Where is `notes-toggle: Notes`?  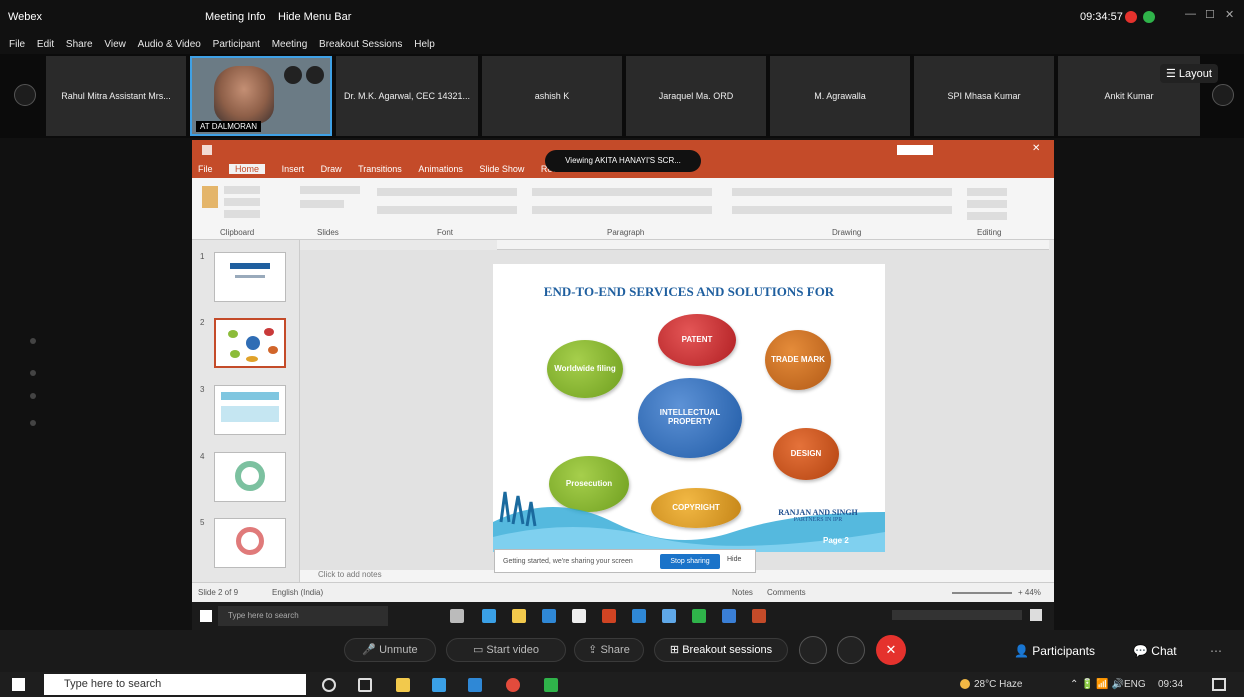 notes-toggle: Notes is located at coordinates (742, 592).